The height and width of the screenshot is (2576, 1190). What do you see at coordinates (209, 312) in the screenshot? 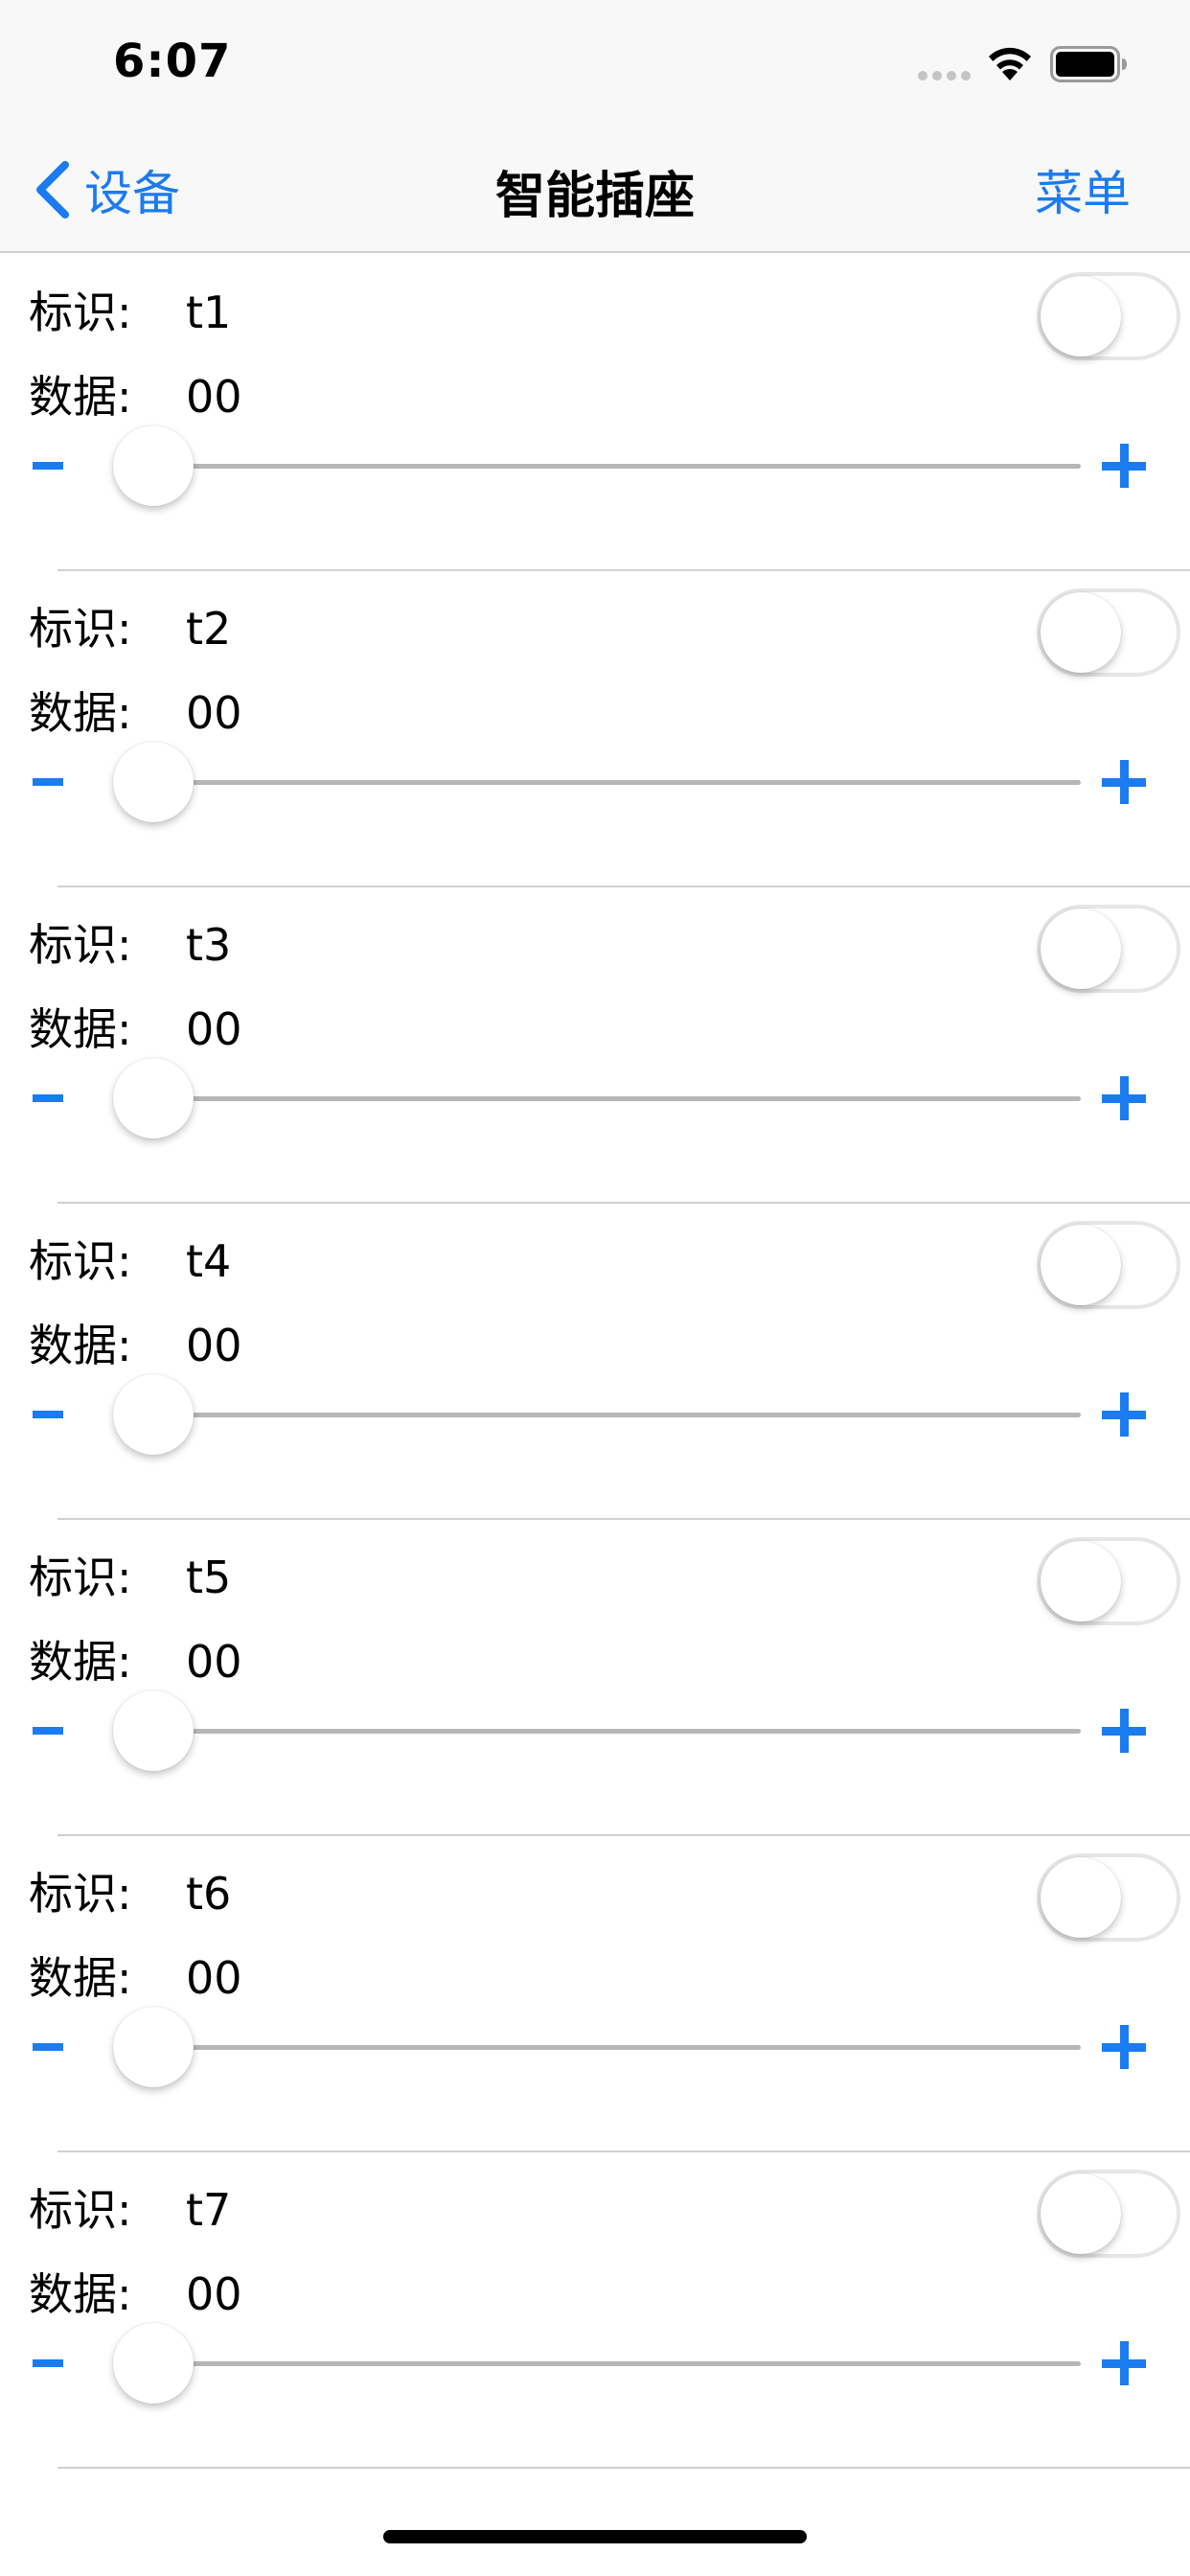
I see `id-value: t1` at bounding box center [209, 312].